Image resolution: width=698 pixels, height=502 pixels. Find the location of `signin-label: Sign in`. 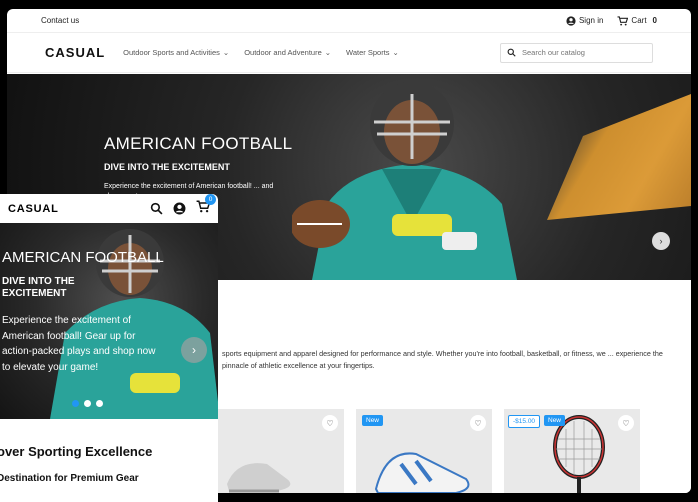

signin-label: Sign in is located at coordinates (591, 20).